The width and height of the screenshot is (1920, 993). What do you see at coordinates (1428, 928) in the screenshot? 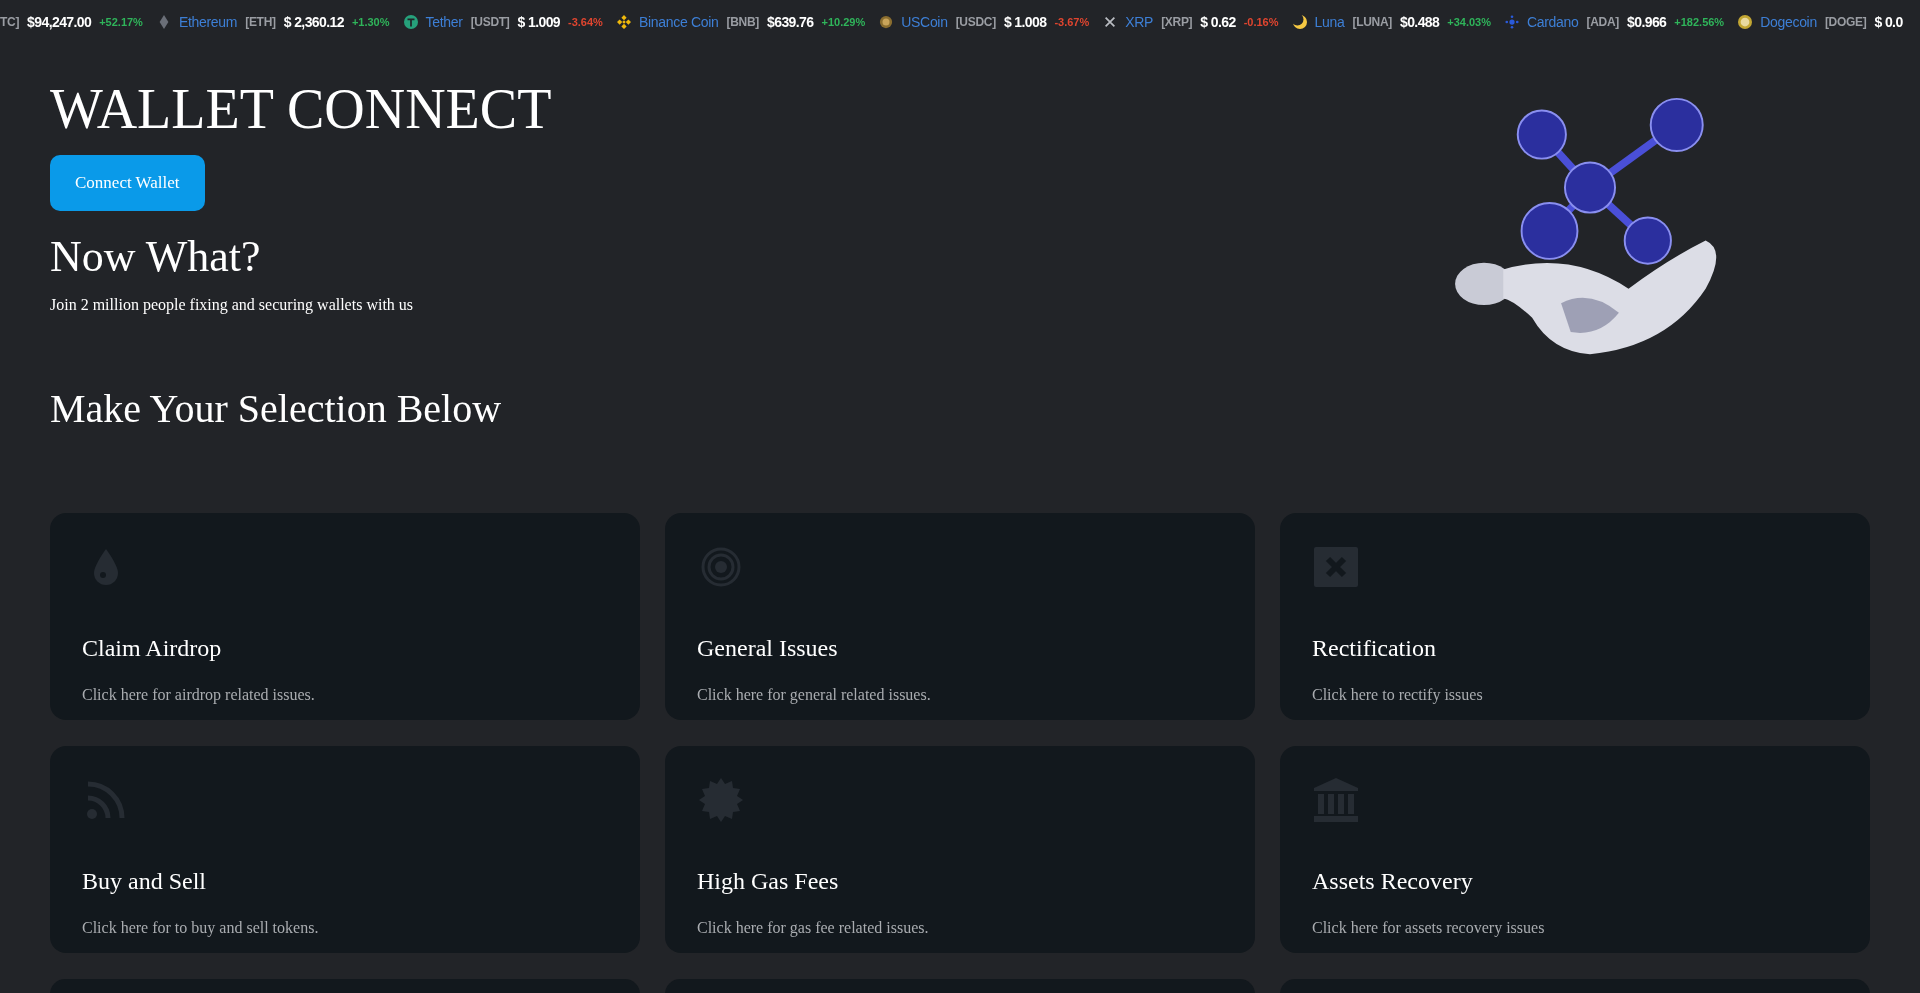
I see `card-description: Click here for assets recovery issues` at bounding box center [1428, 928].